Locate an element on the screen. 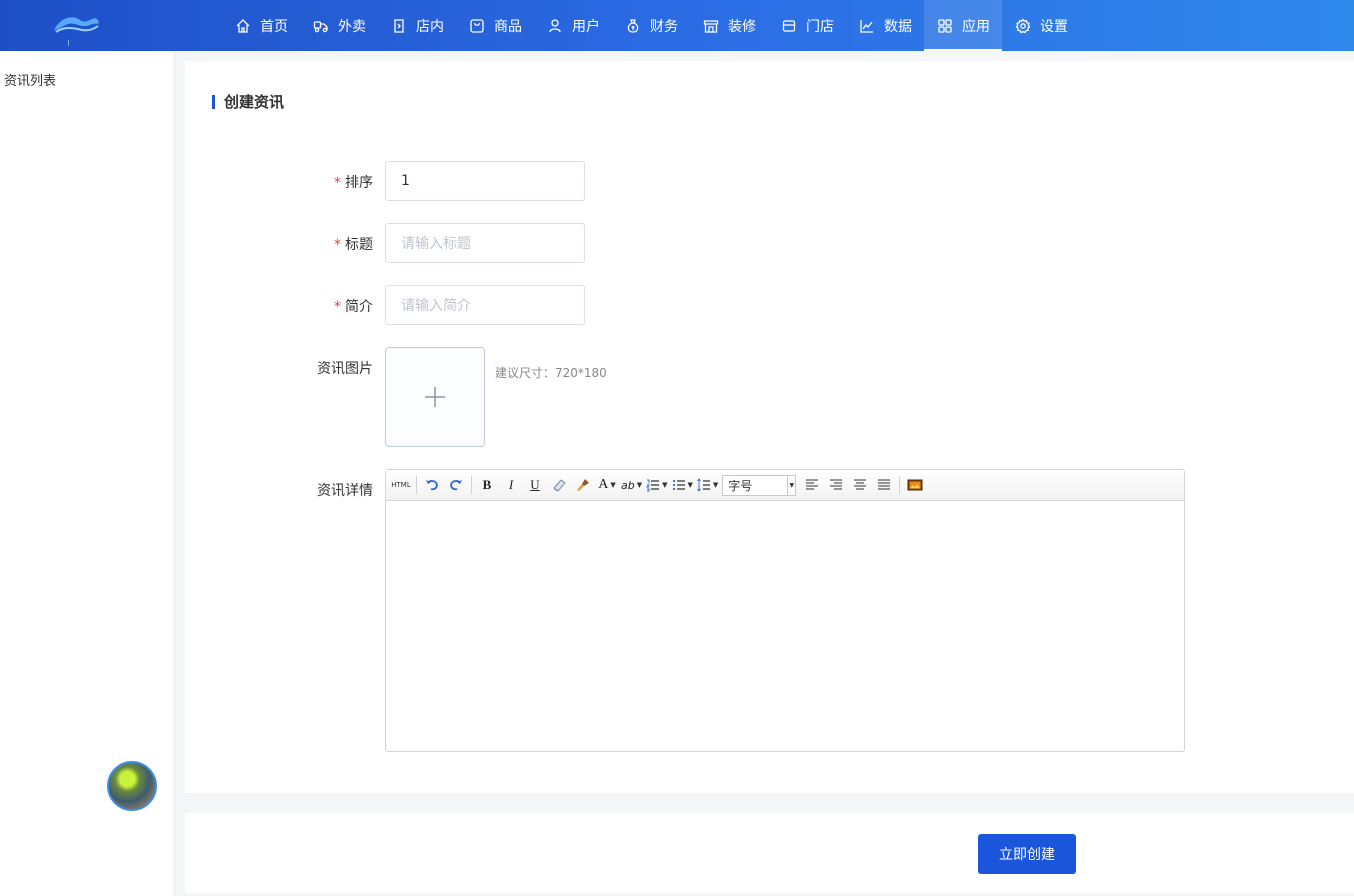 The width and height of the screenshot is (1354, 896). nav-label: 装修 is located at coordinates (742, 26).